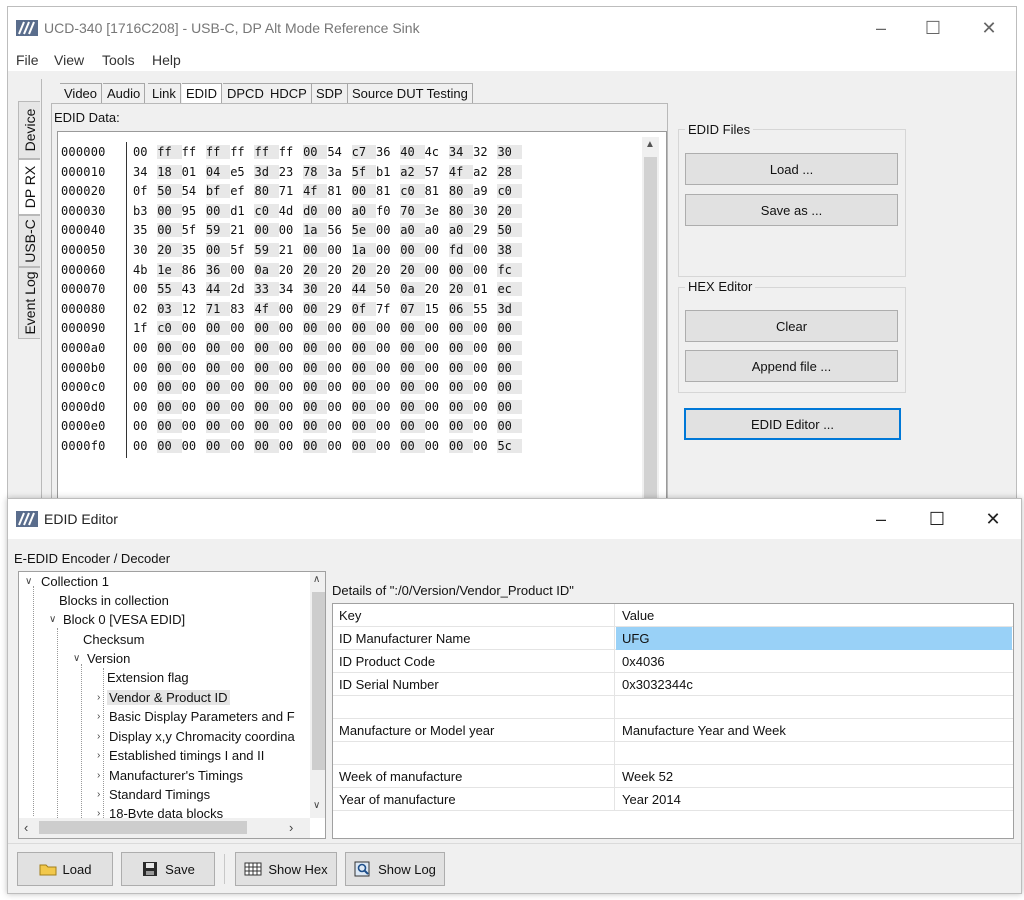 This screenshot has height=900, width=1024. I want to click on hex-row: 0000a0 00 00 00 00 00 00 00 00 00 00 00 00 00 00 00 00, so click(291, 348).